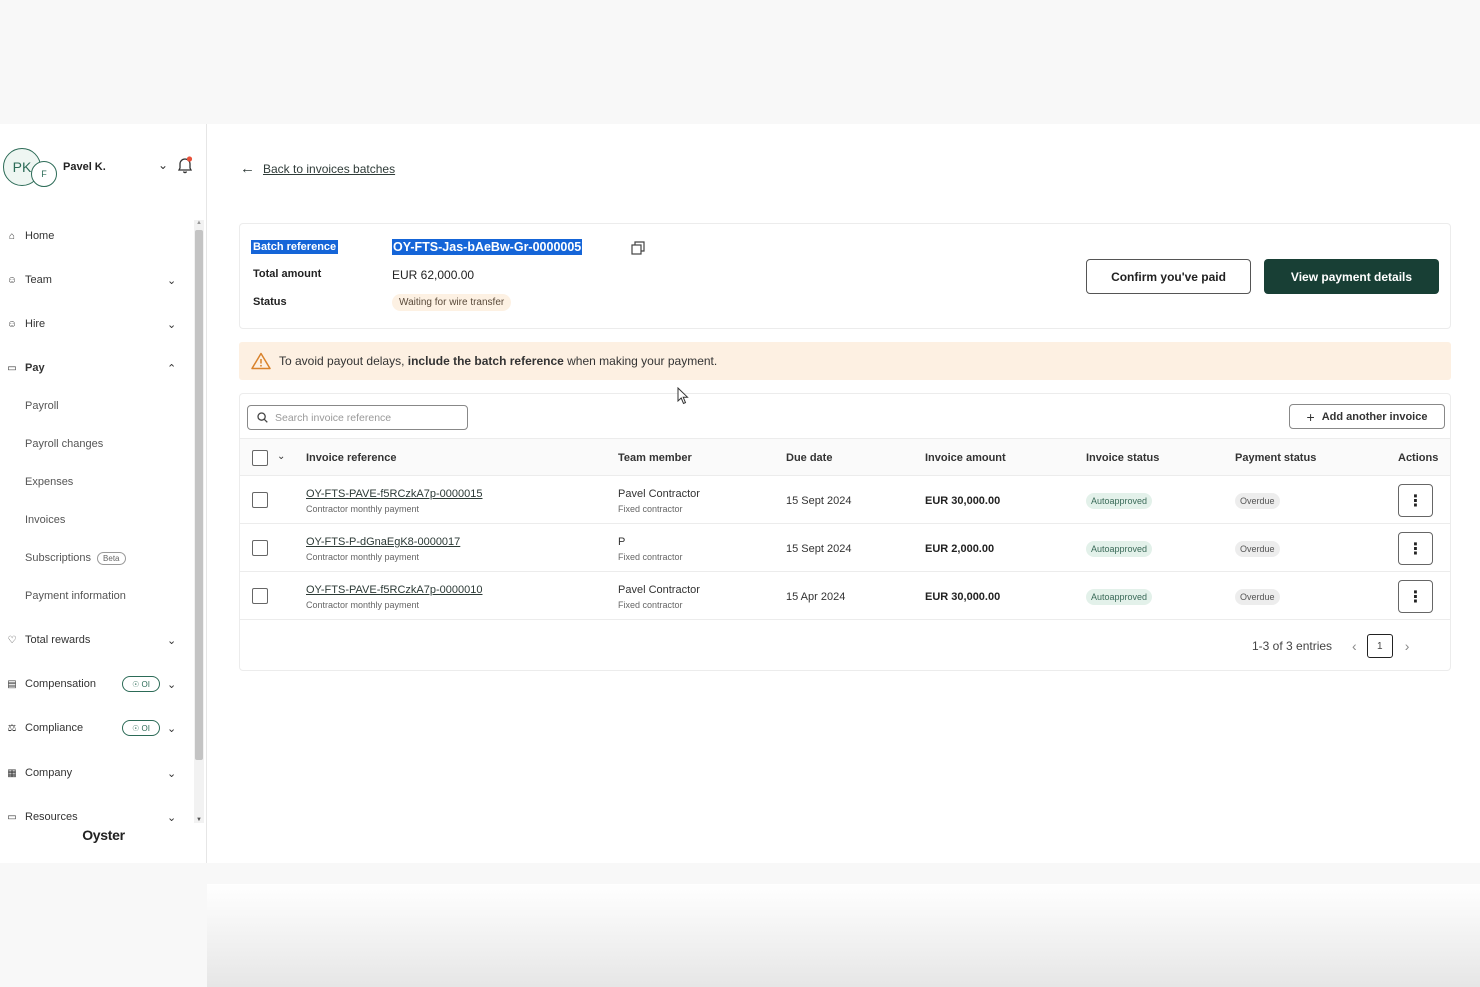  I want to click on col-payment-status: Payment status, so click(1275, 458).